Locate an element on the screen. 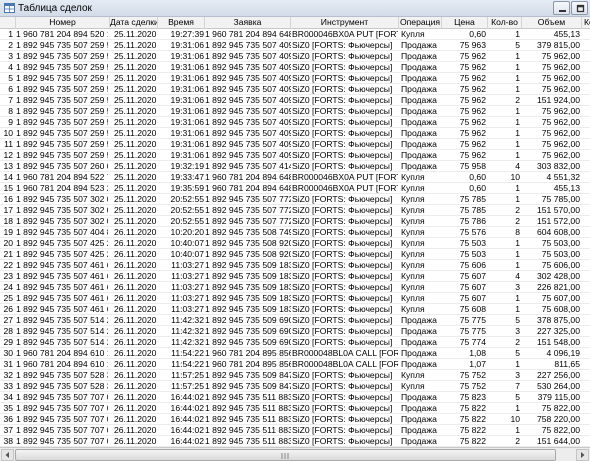 The height and width of the screenshot is (461, 590). cell-volume: 151 570,00 is located at coordinates (558, 210).